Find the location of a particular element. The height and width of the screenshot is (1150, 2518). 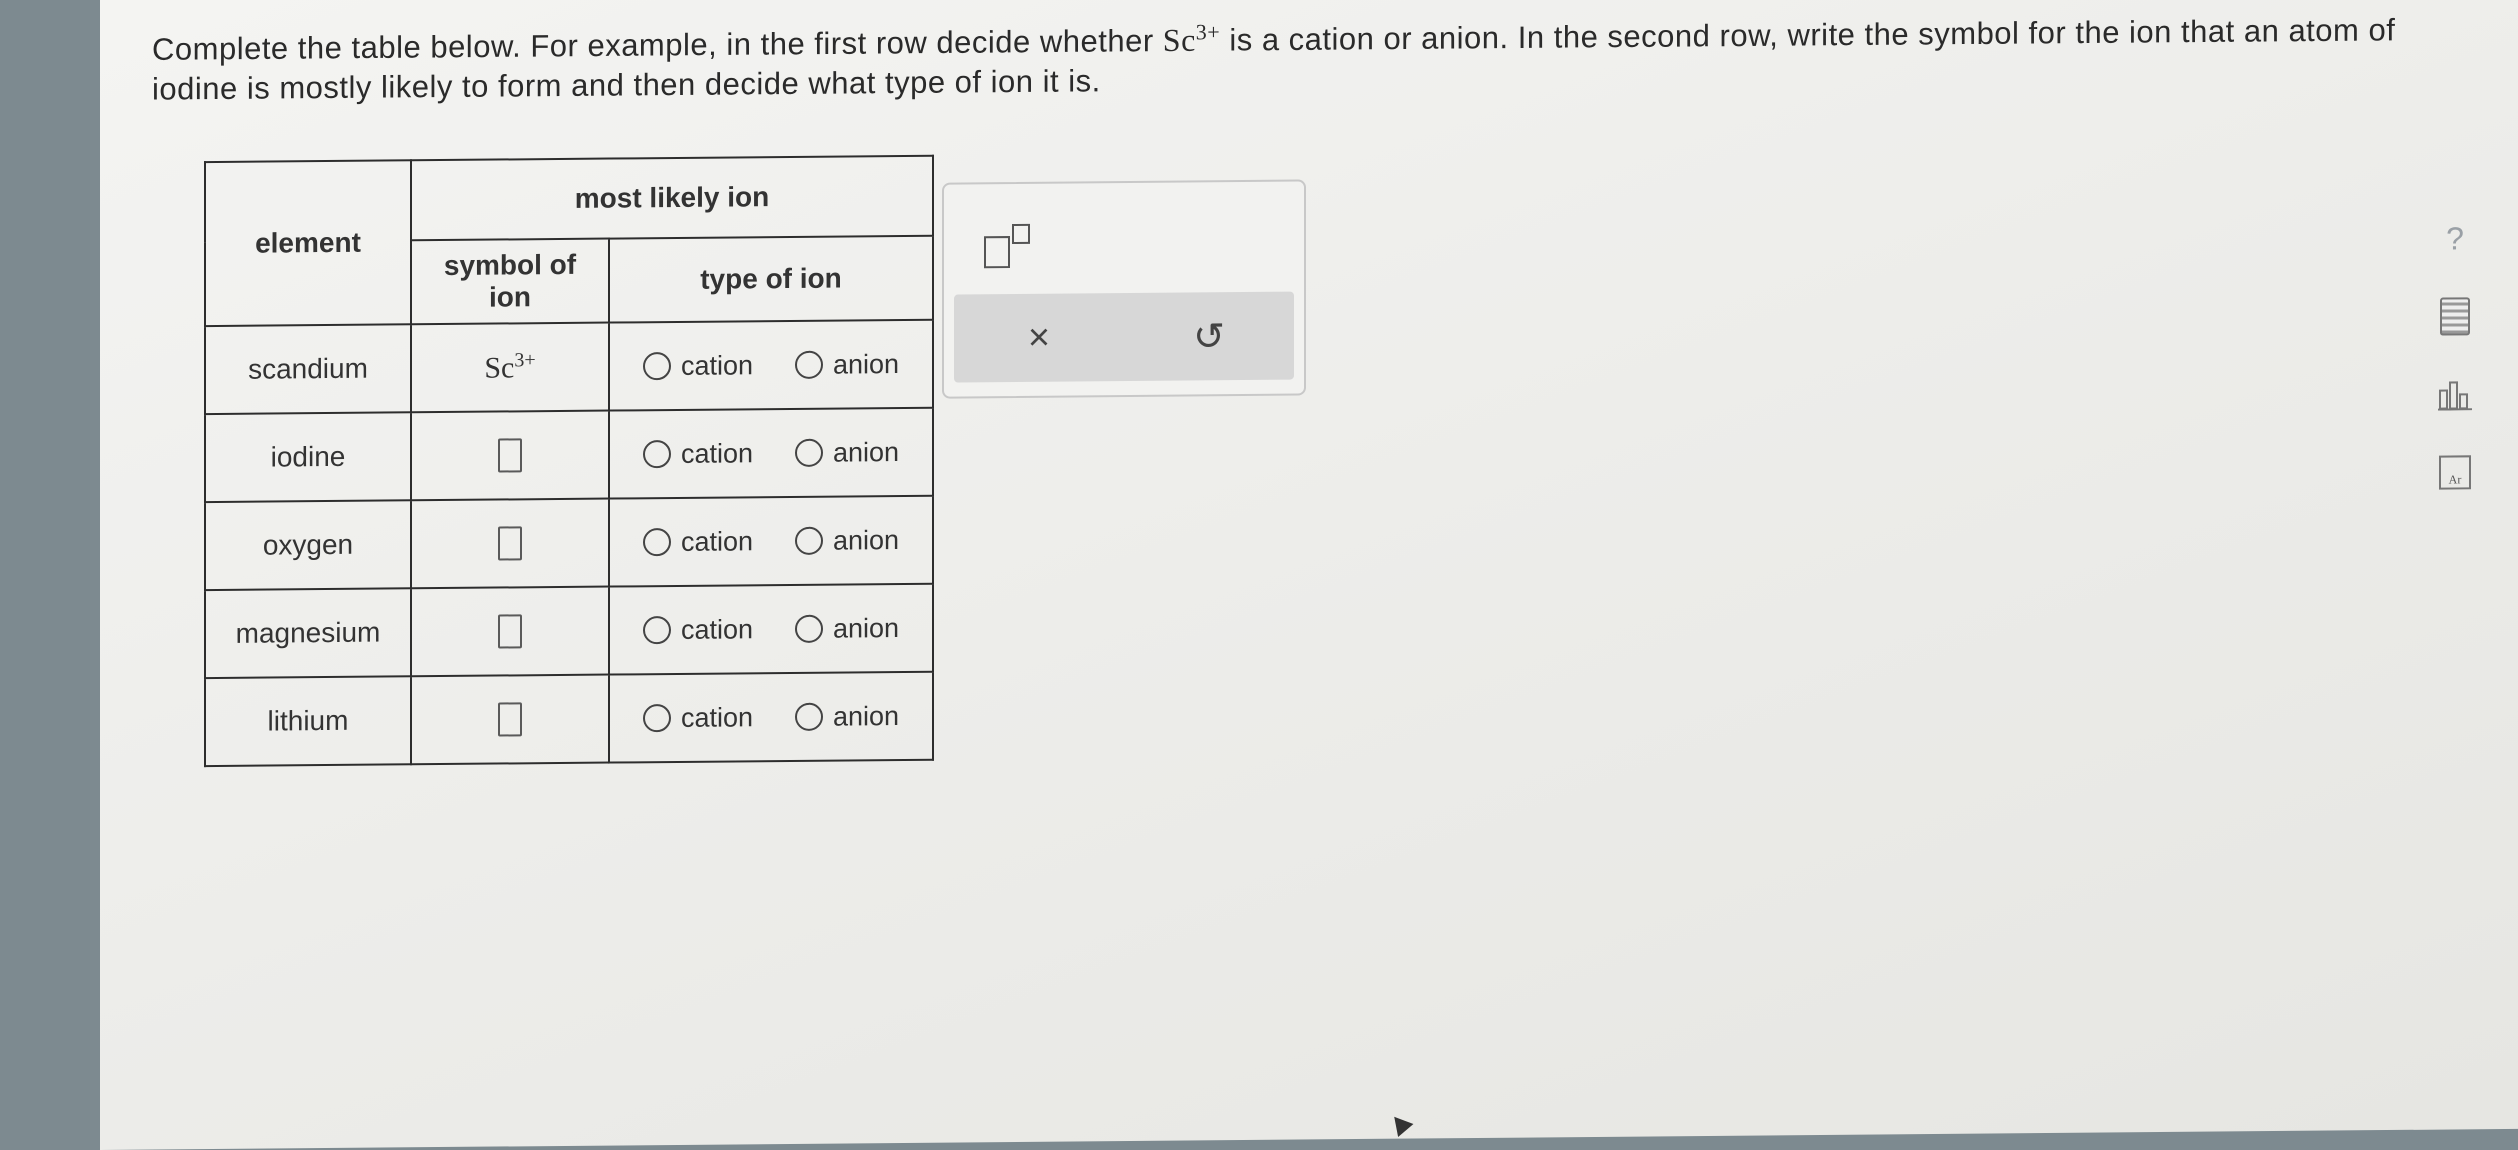

periodic-table-icon: Ar is located at coordinates (2455, 472).